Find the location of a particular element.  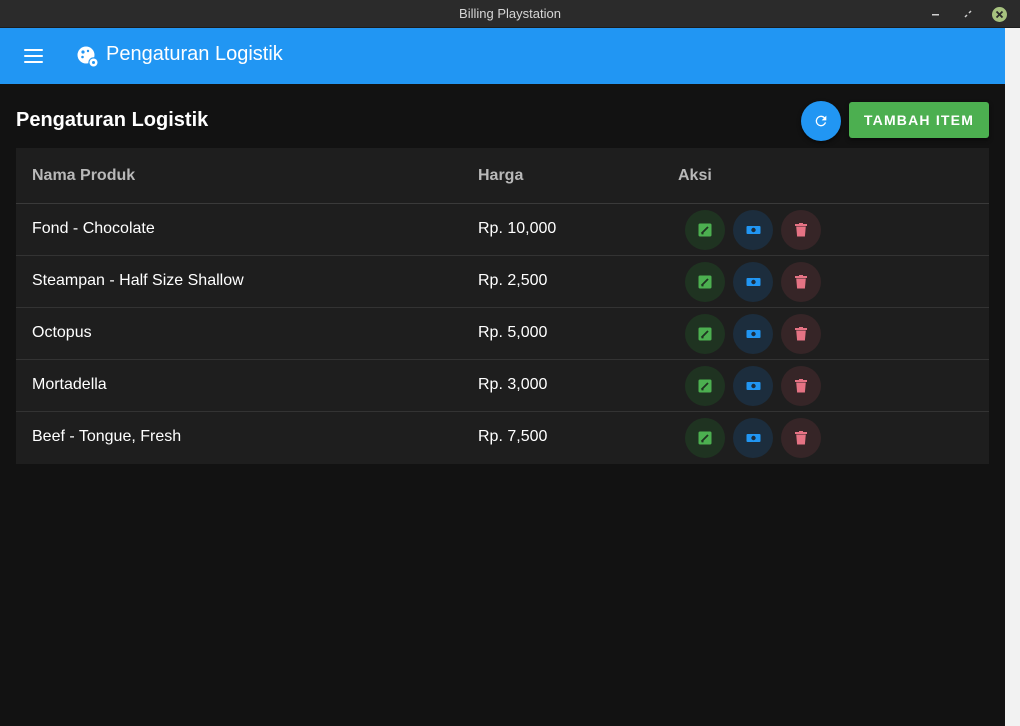

refresh-button is located at coordinates (821, 121).